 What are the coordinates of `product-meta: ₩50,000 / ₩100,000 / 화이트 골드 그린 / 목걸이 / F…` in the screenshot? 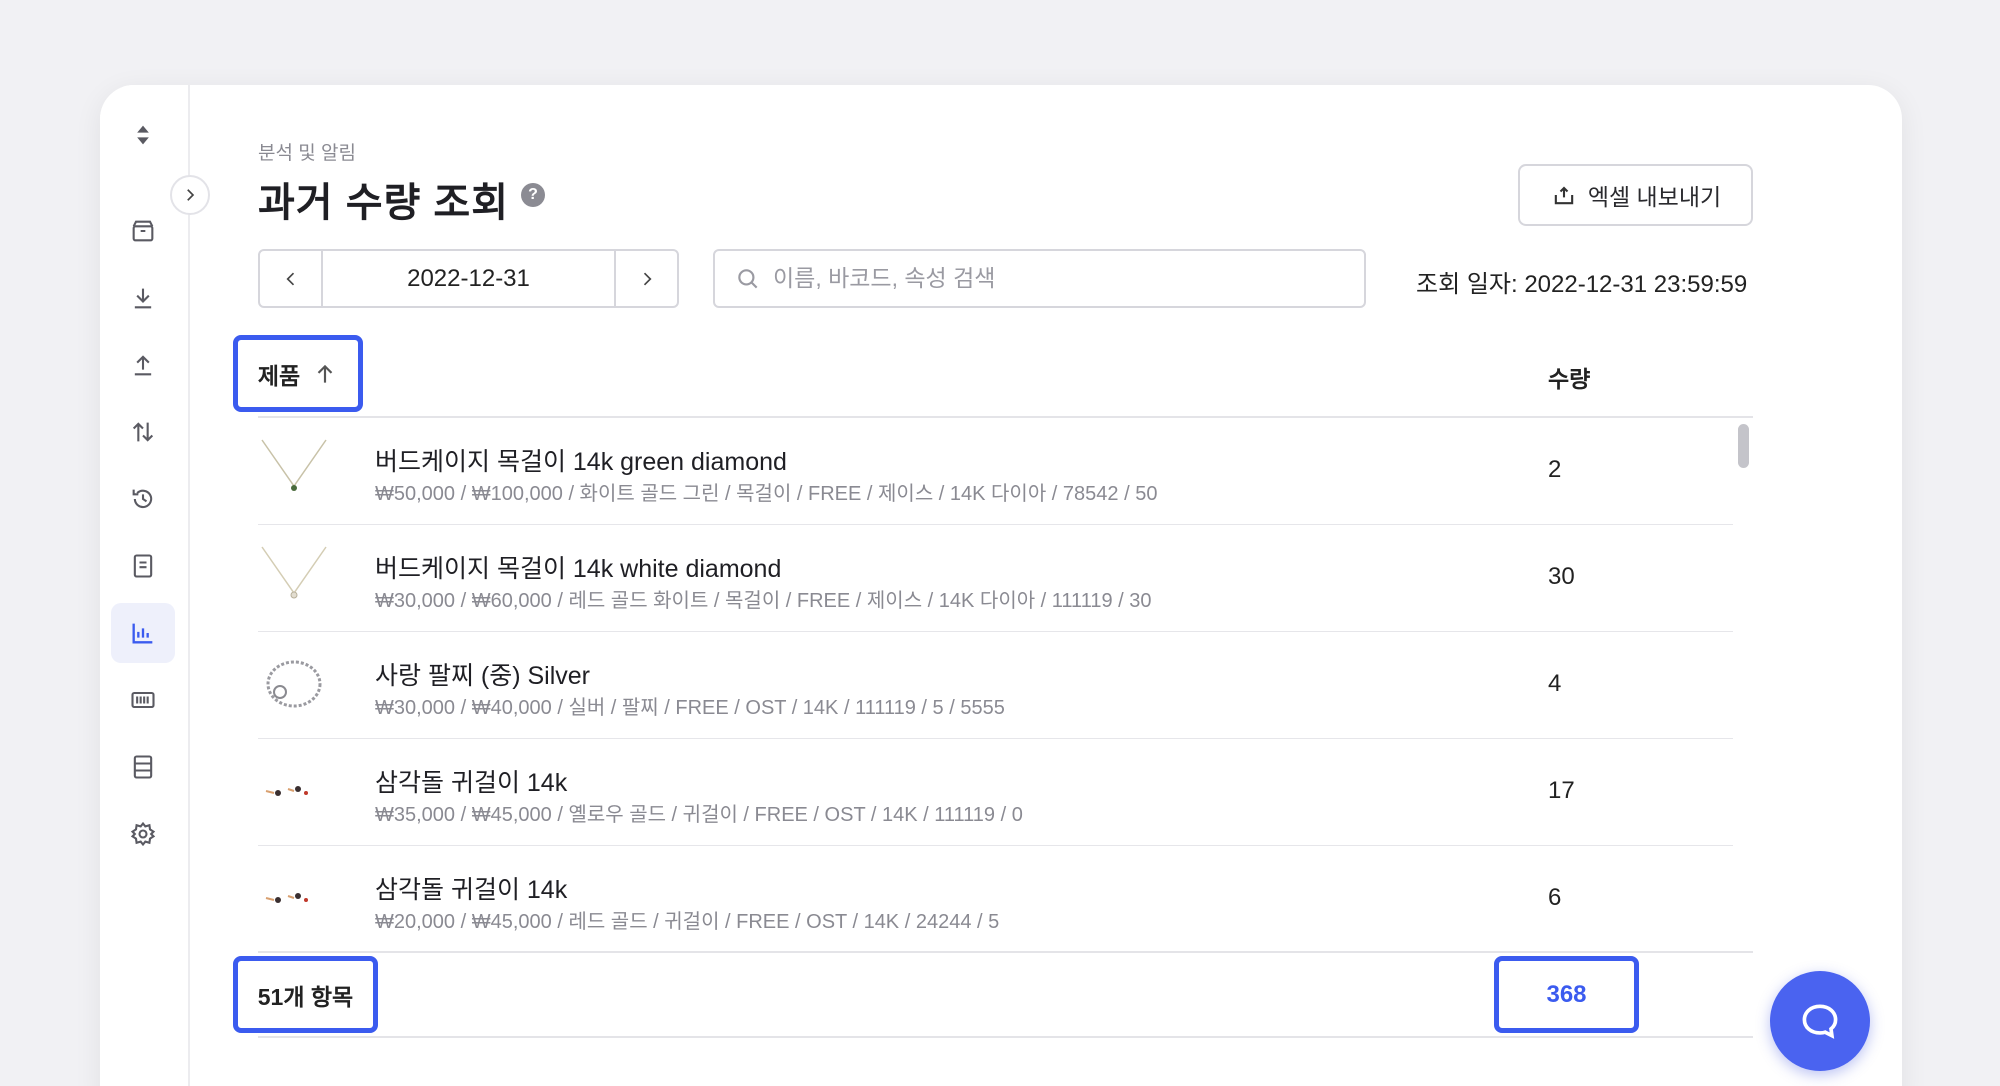 It's located at (766, 494).